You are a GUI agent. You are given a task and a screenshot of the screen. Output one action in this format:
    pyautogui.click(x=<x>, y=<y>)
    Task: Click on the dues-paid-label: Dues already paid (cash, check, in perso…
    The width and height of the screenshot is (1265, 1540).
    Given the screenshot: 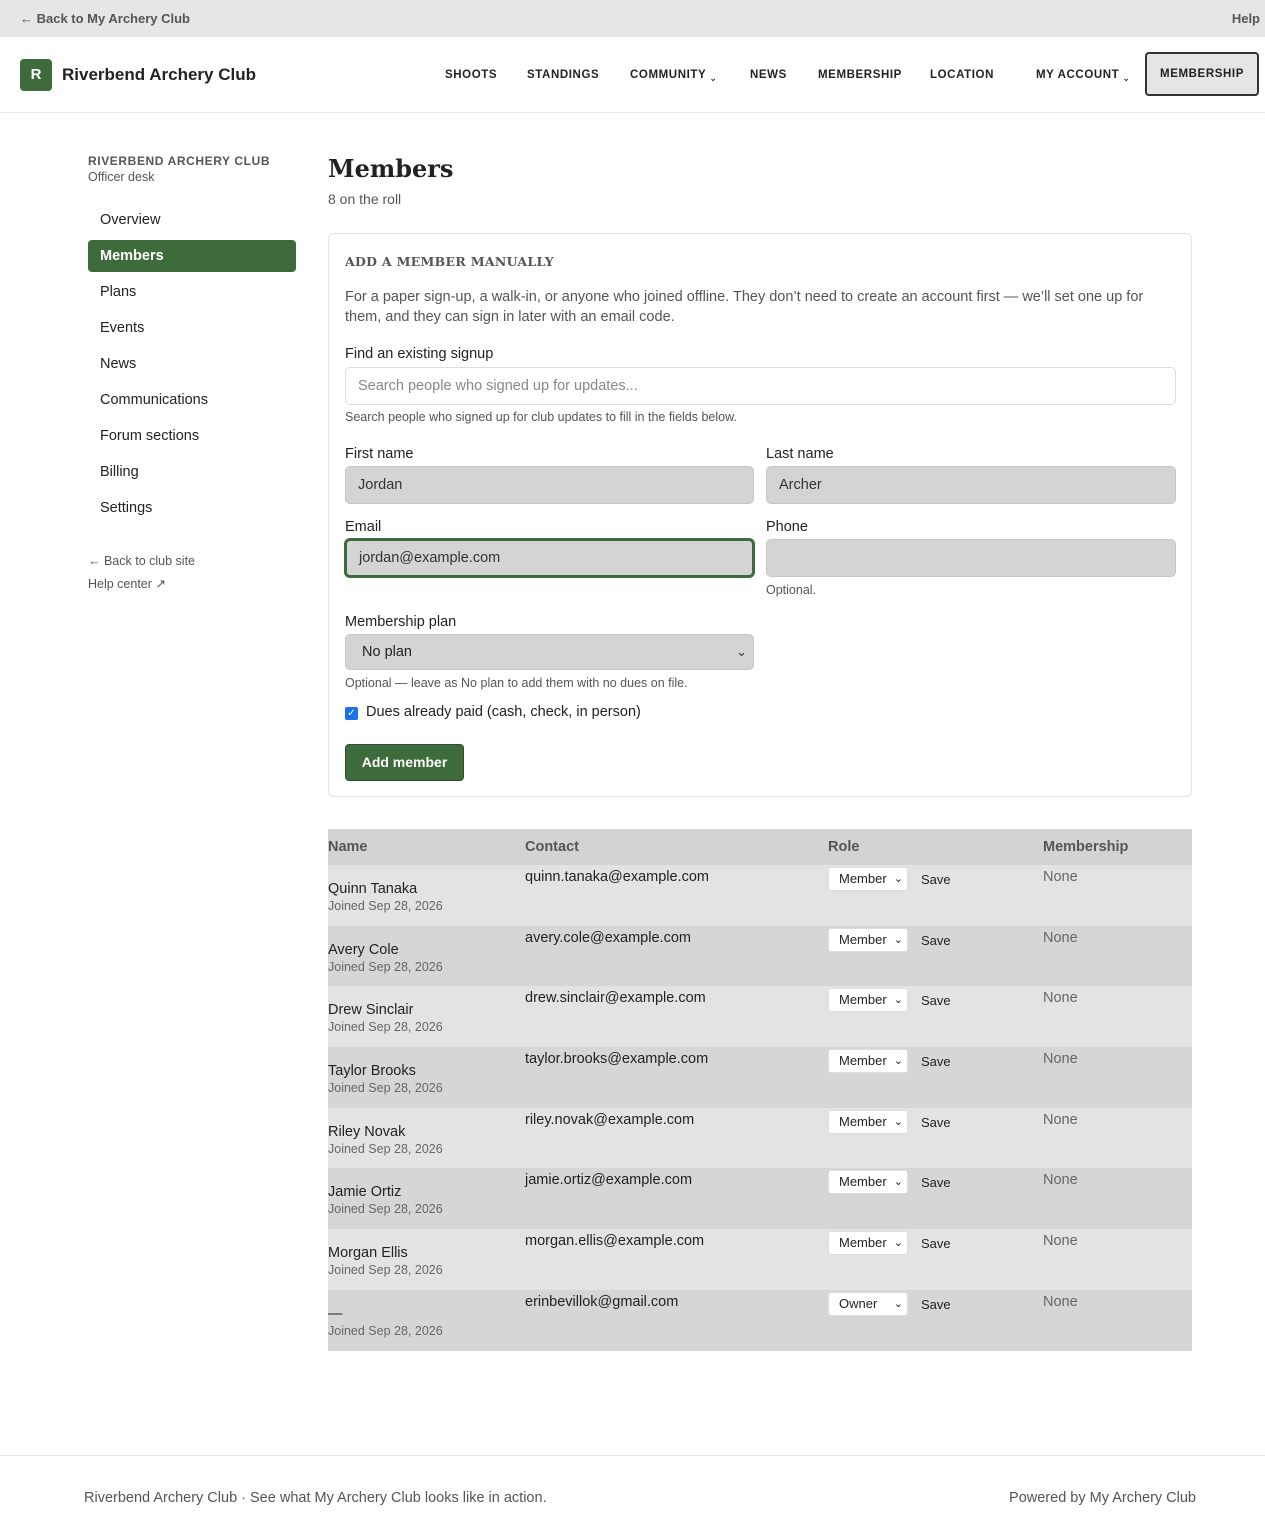 What is the action you would take?
    pyautogui.click(x=503, y=712)
    